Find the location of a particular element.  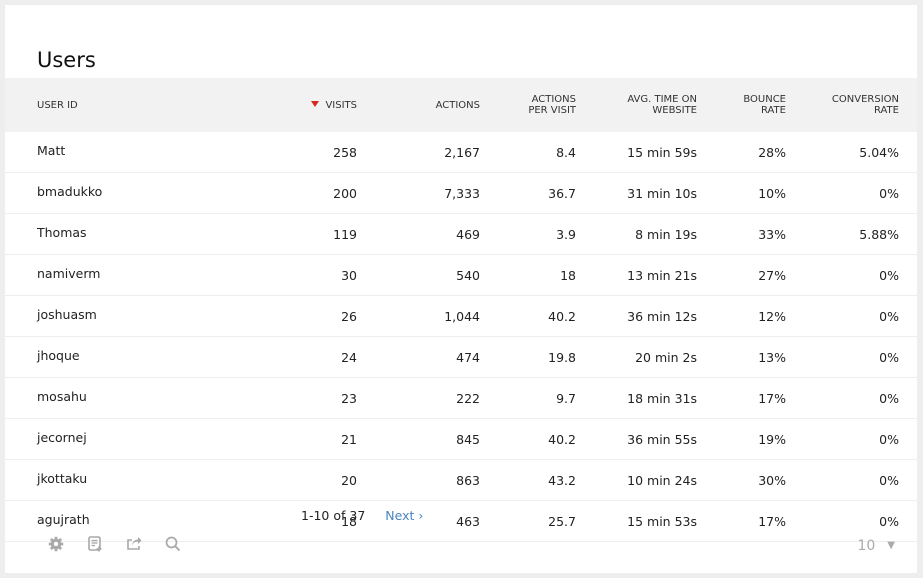

cell-conversion-rate: 5.04% is located at coordinates (851, 152).